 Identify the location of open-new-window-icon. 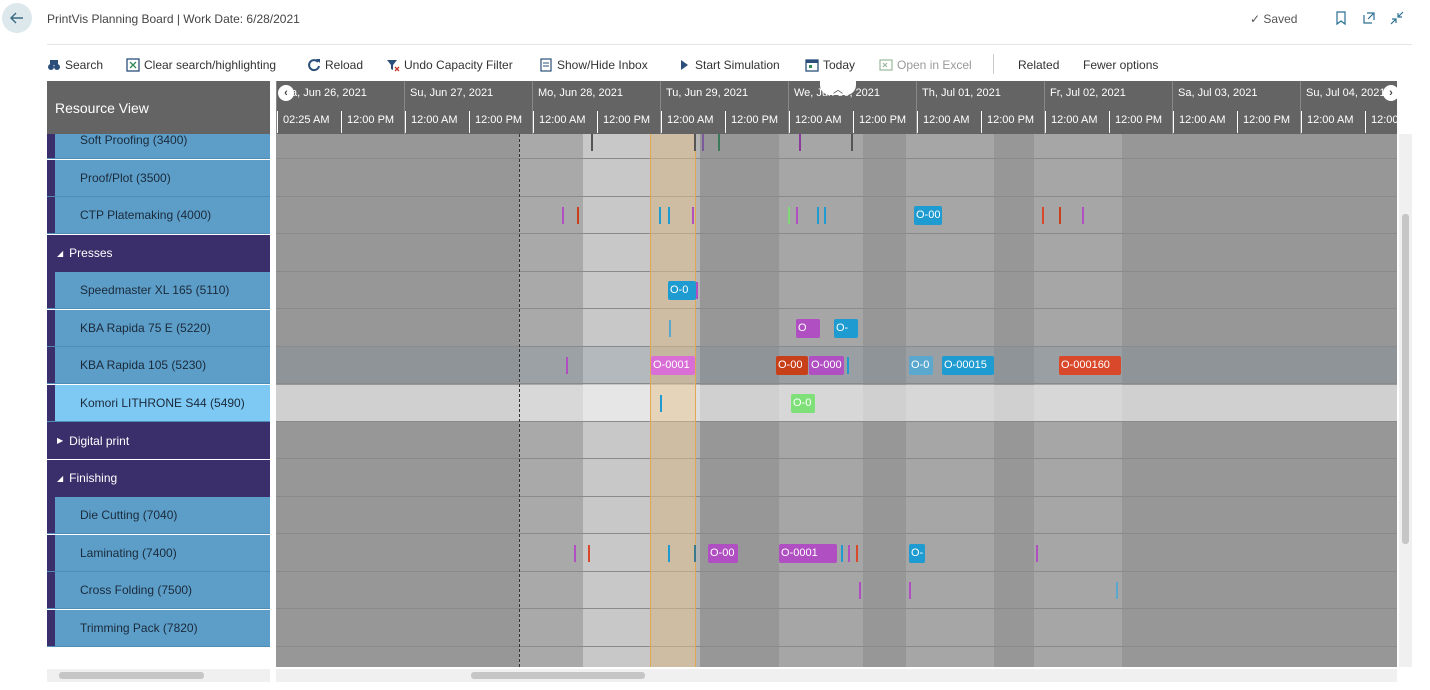
(1369, 18).